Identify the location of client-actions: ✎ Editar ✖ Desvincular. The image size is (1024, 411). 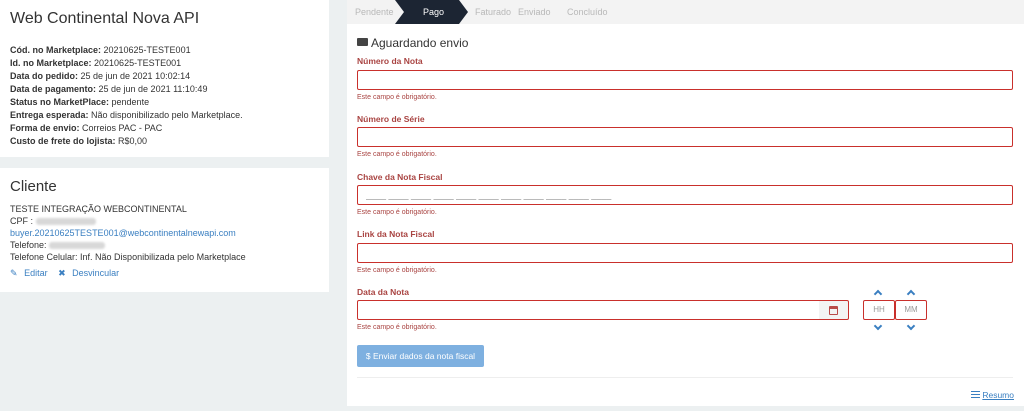
(164, 273).